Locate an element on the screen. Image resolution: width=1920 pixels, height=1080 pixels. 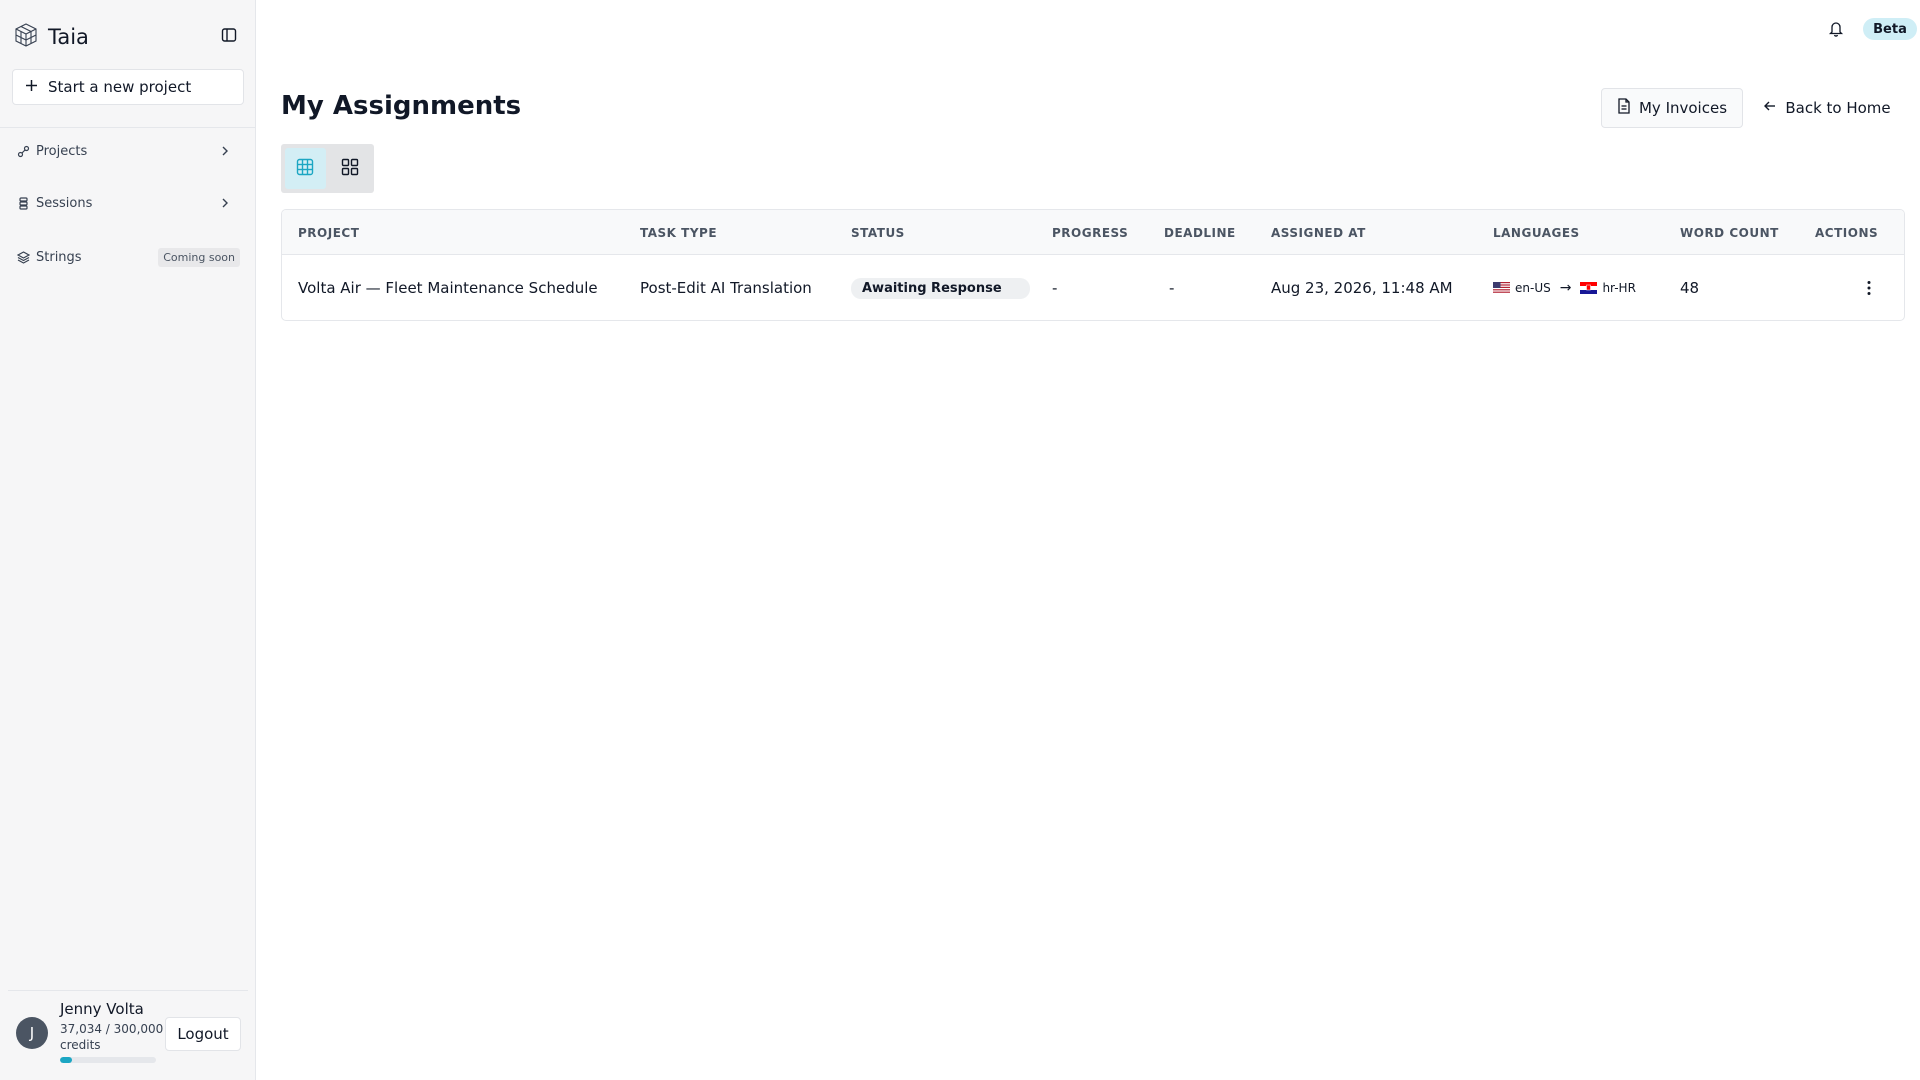
back-to-home-label: Back to Home is located at coordinates (1838, 108).